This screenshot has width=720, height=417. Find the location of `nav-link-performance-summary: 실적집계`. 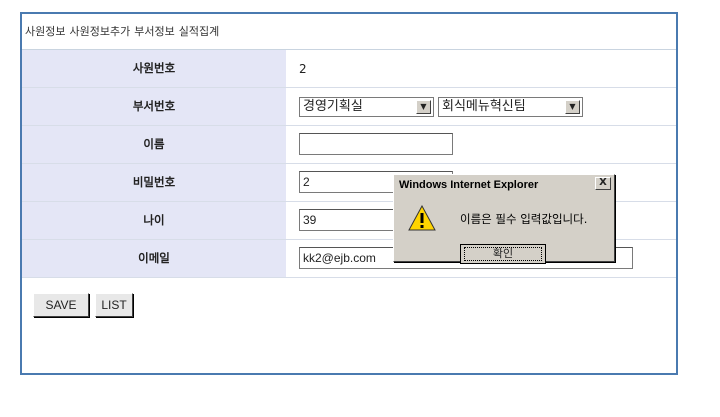

nav-link-performance-summary: 실적집계 is located at coordinates (199, 31).